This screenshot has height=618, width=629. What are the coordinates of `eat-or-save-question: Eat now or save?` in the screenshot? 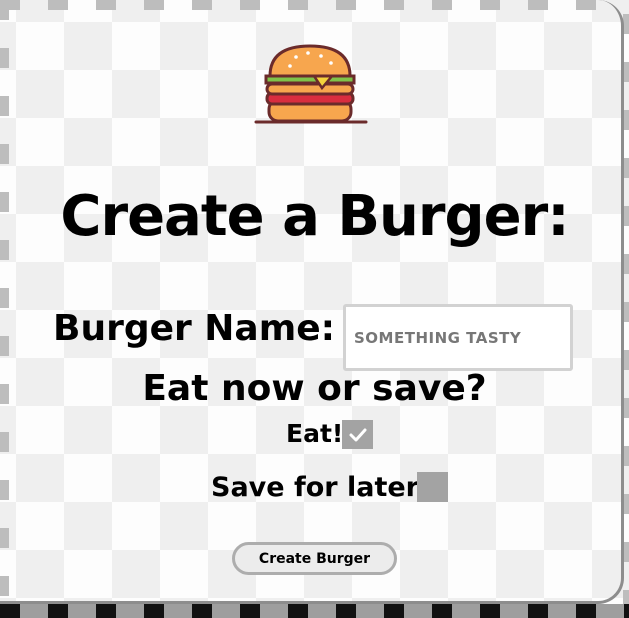 It's located at (314, 388).